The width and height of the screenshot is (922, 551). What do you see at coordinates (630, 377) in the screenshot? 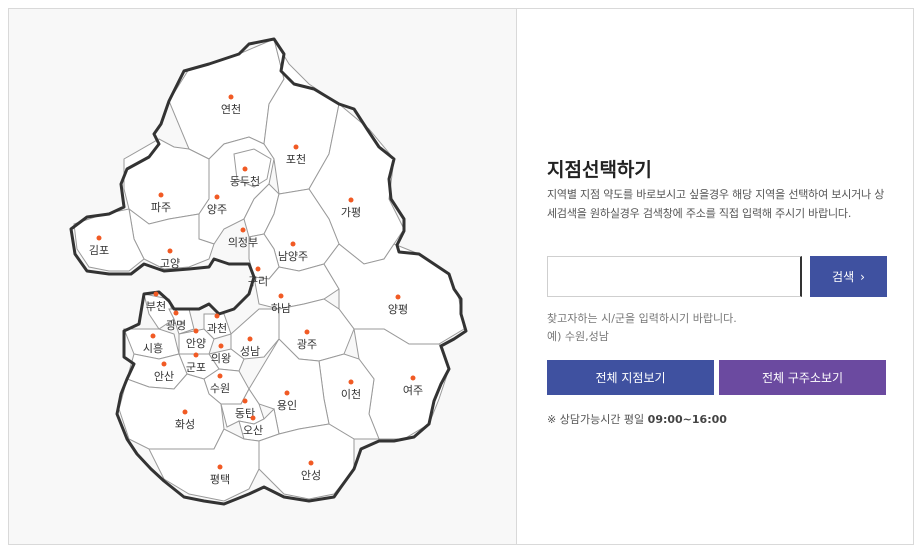
I see `all-branches-button: 전체 지점보기` at bounding box center [630, 377].